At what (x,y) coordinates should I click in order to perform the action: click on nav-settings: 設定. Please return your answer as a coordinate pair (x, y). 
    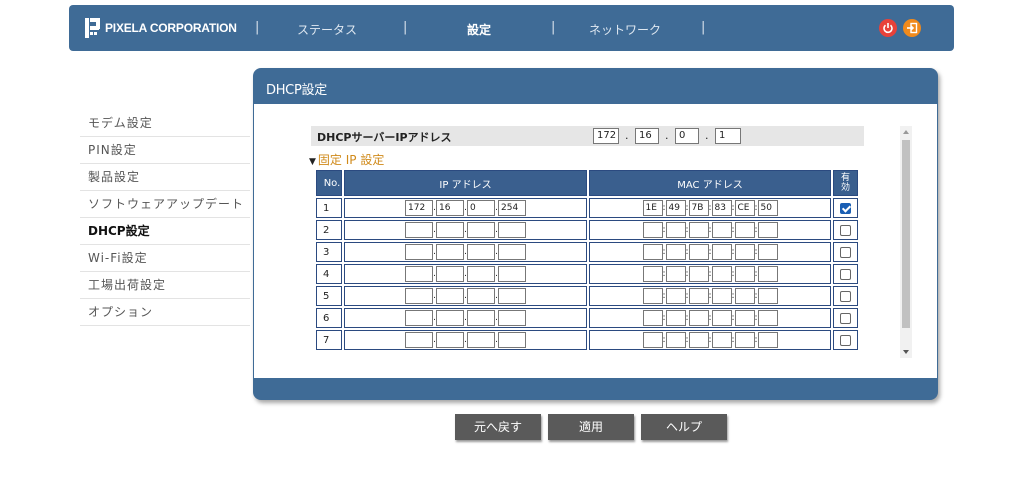
    Looking at the image, I should click on (479, 29).